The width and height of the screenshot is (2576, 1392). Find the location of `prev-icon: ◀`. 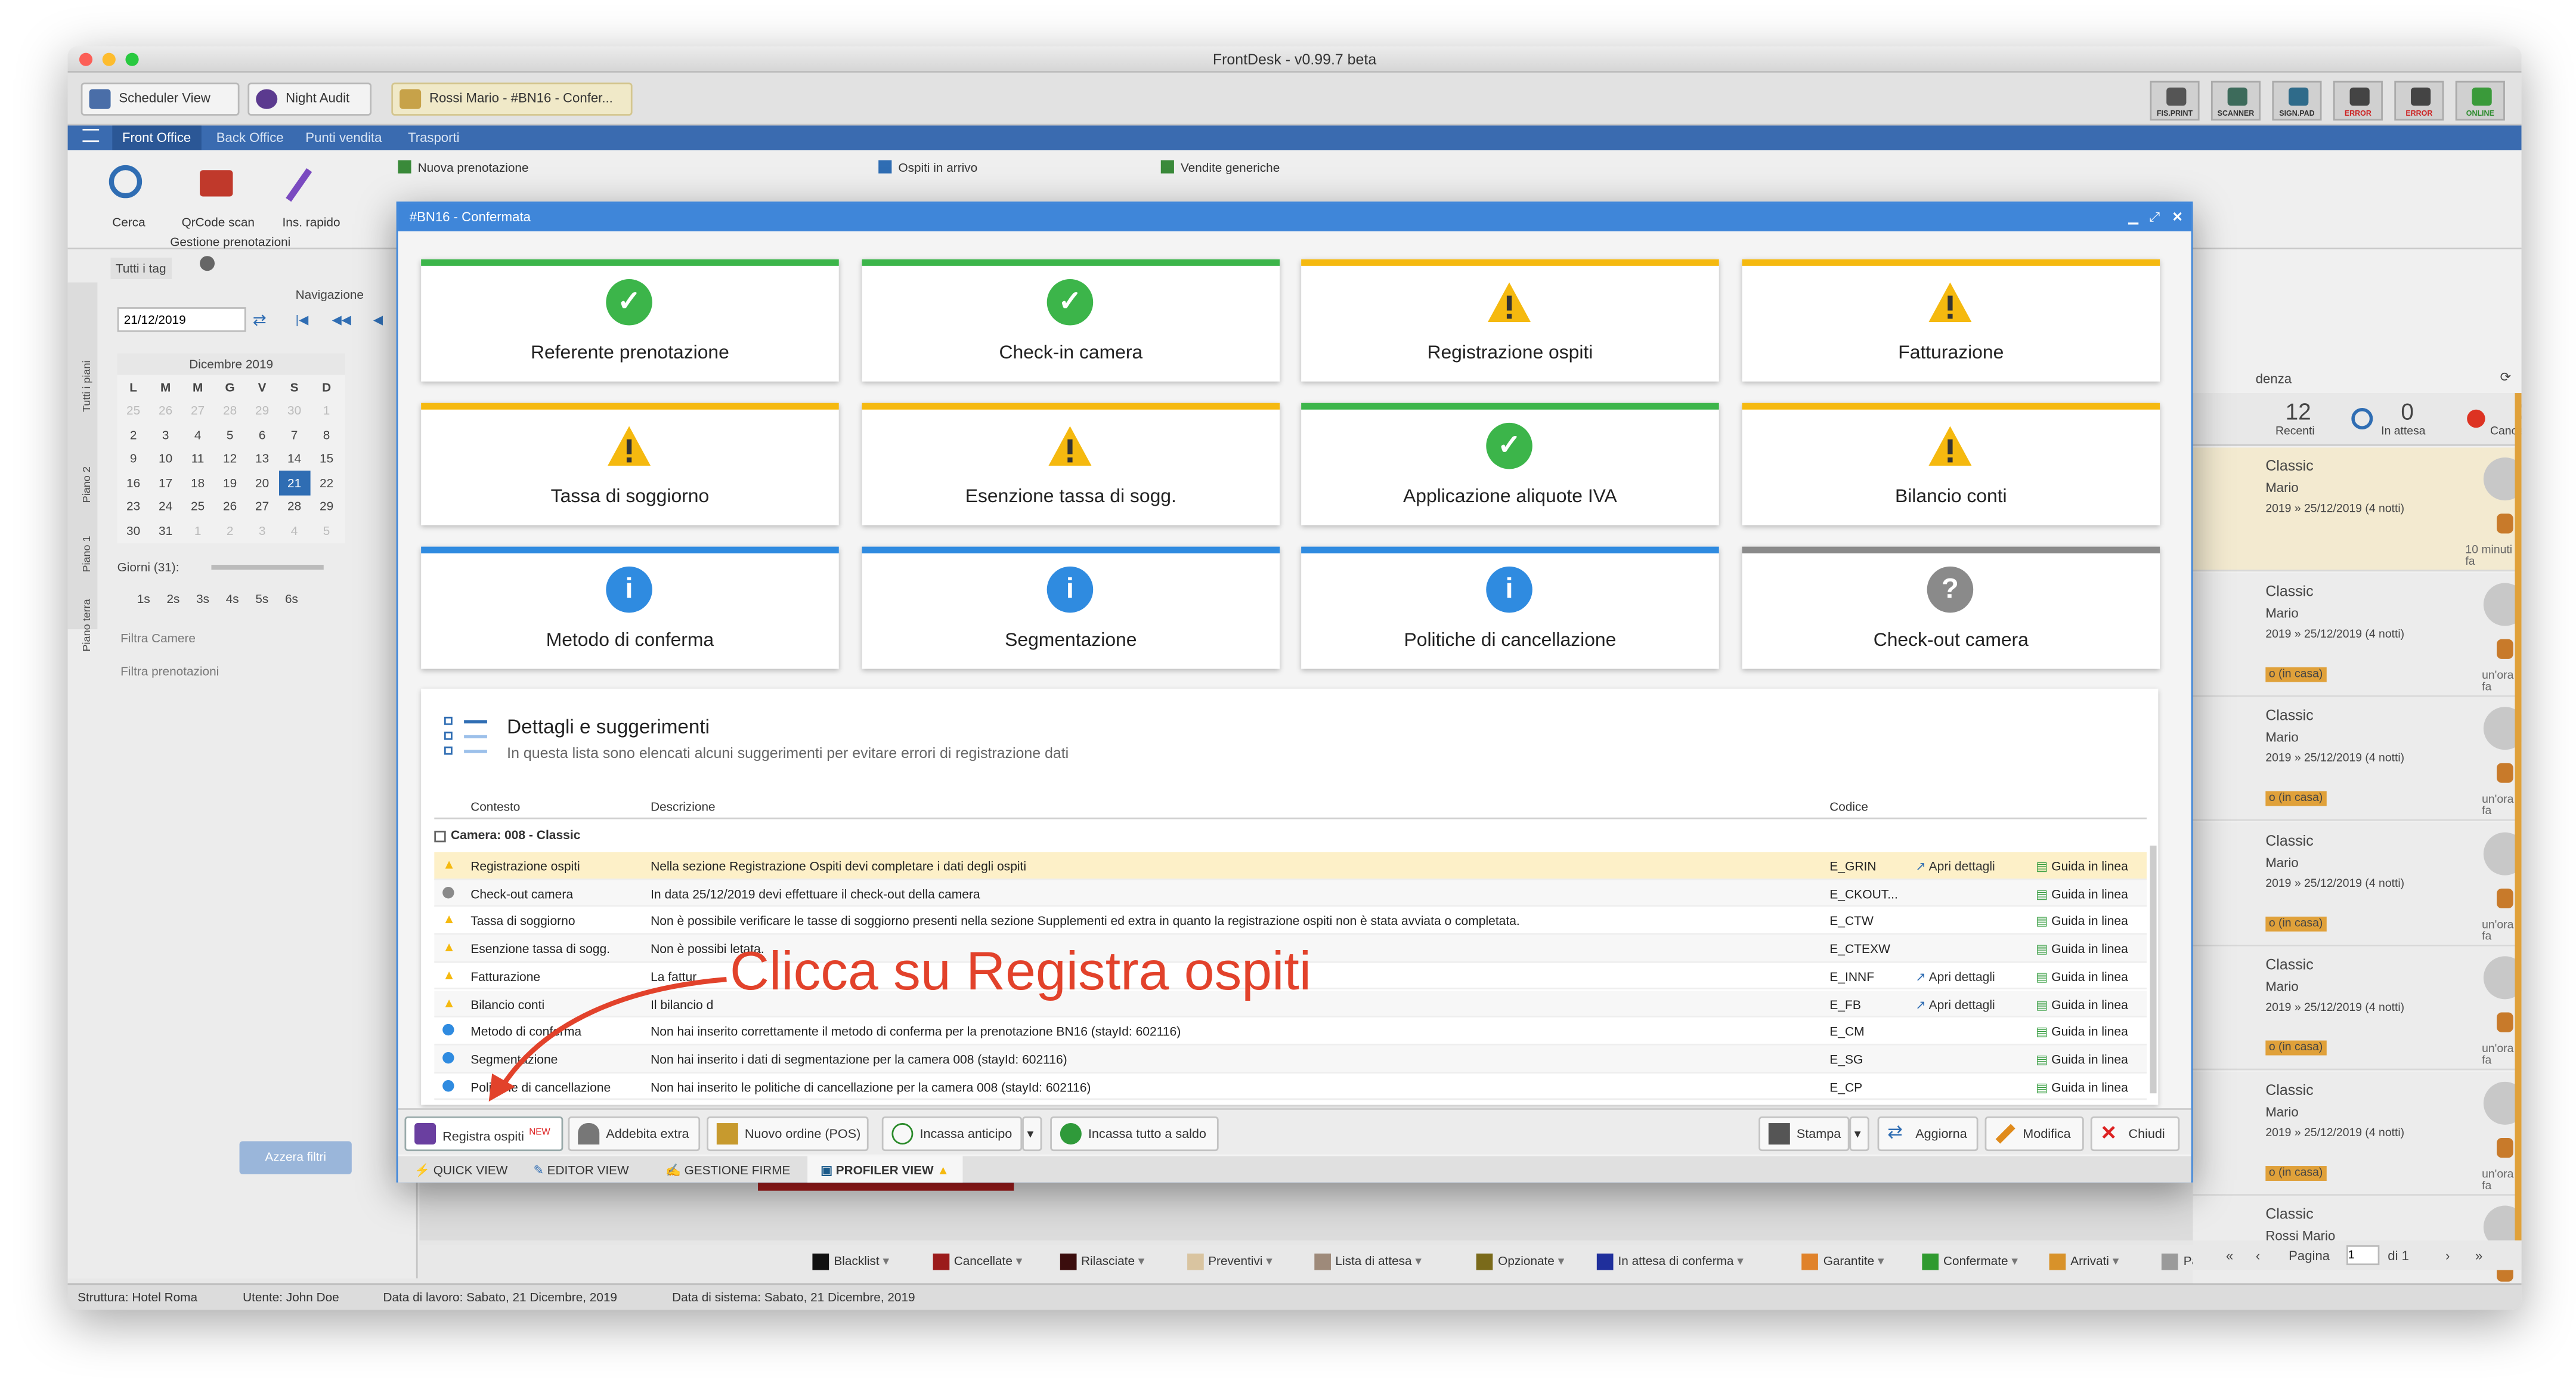

prev-icon: ◀ is located at coordinates (378, 319).